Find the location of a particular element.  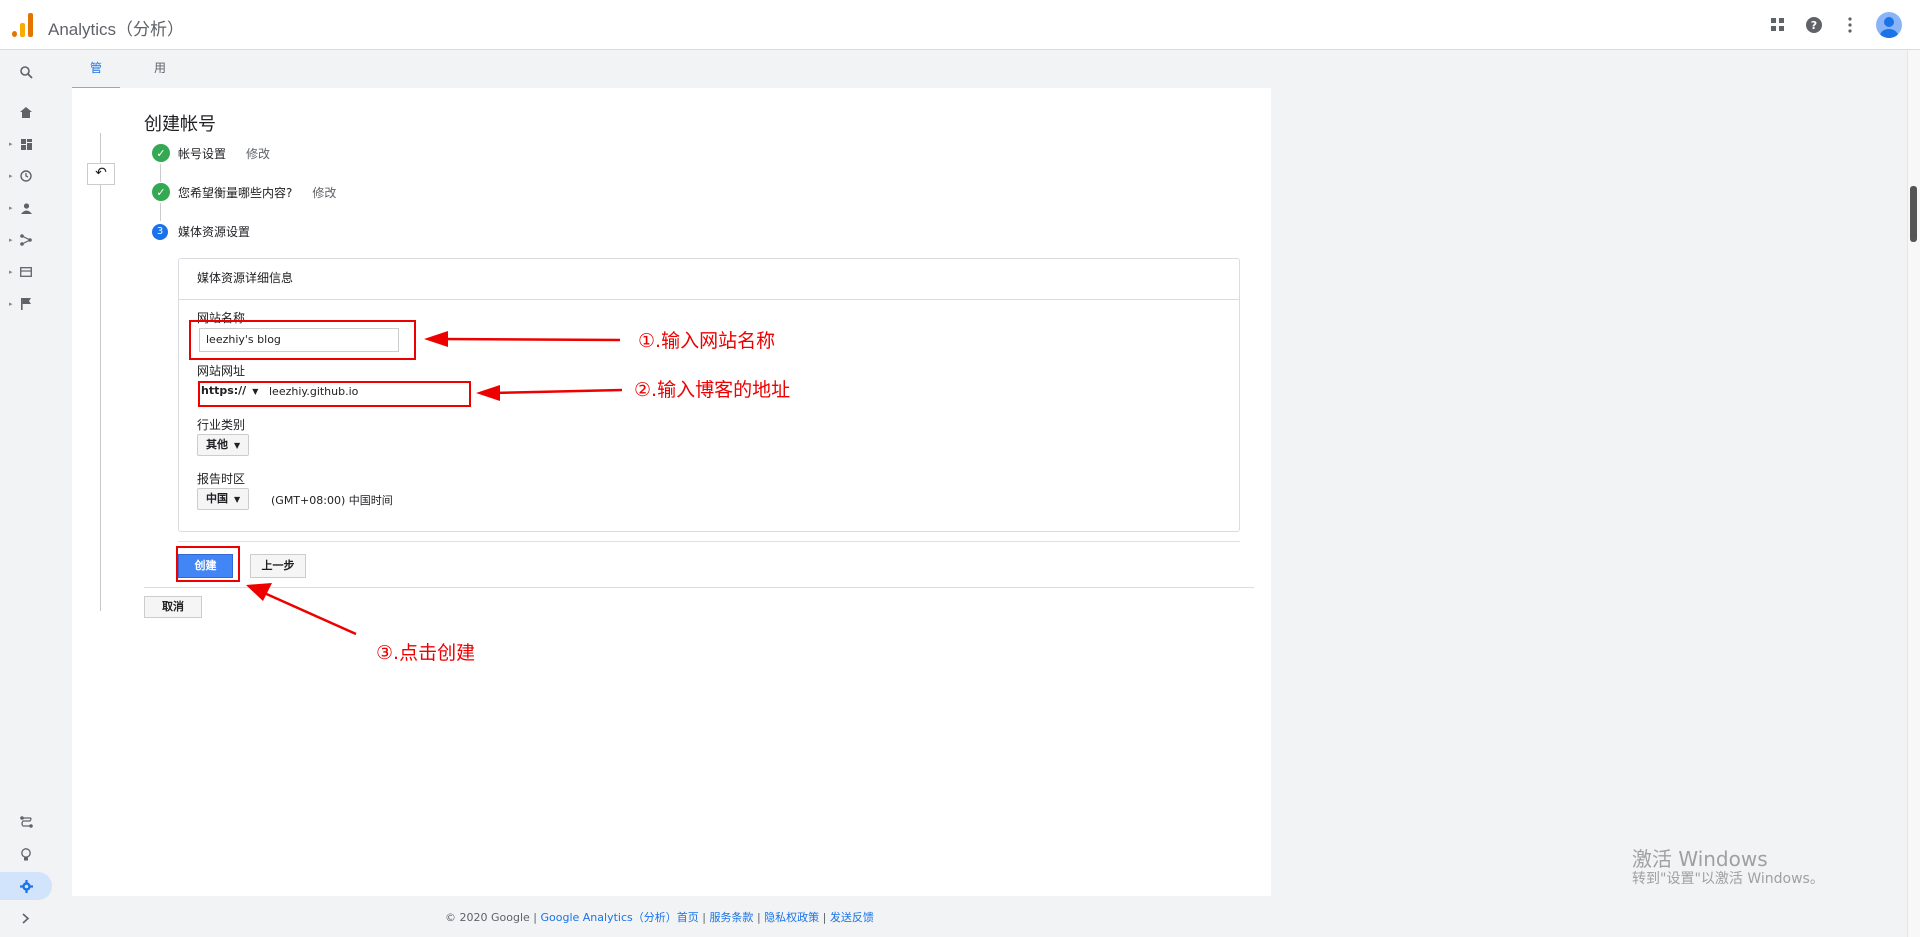

behavior-icon: ▸ is located at coordinates (26, 272).